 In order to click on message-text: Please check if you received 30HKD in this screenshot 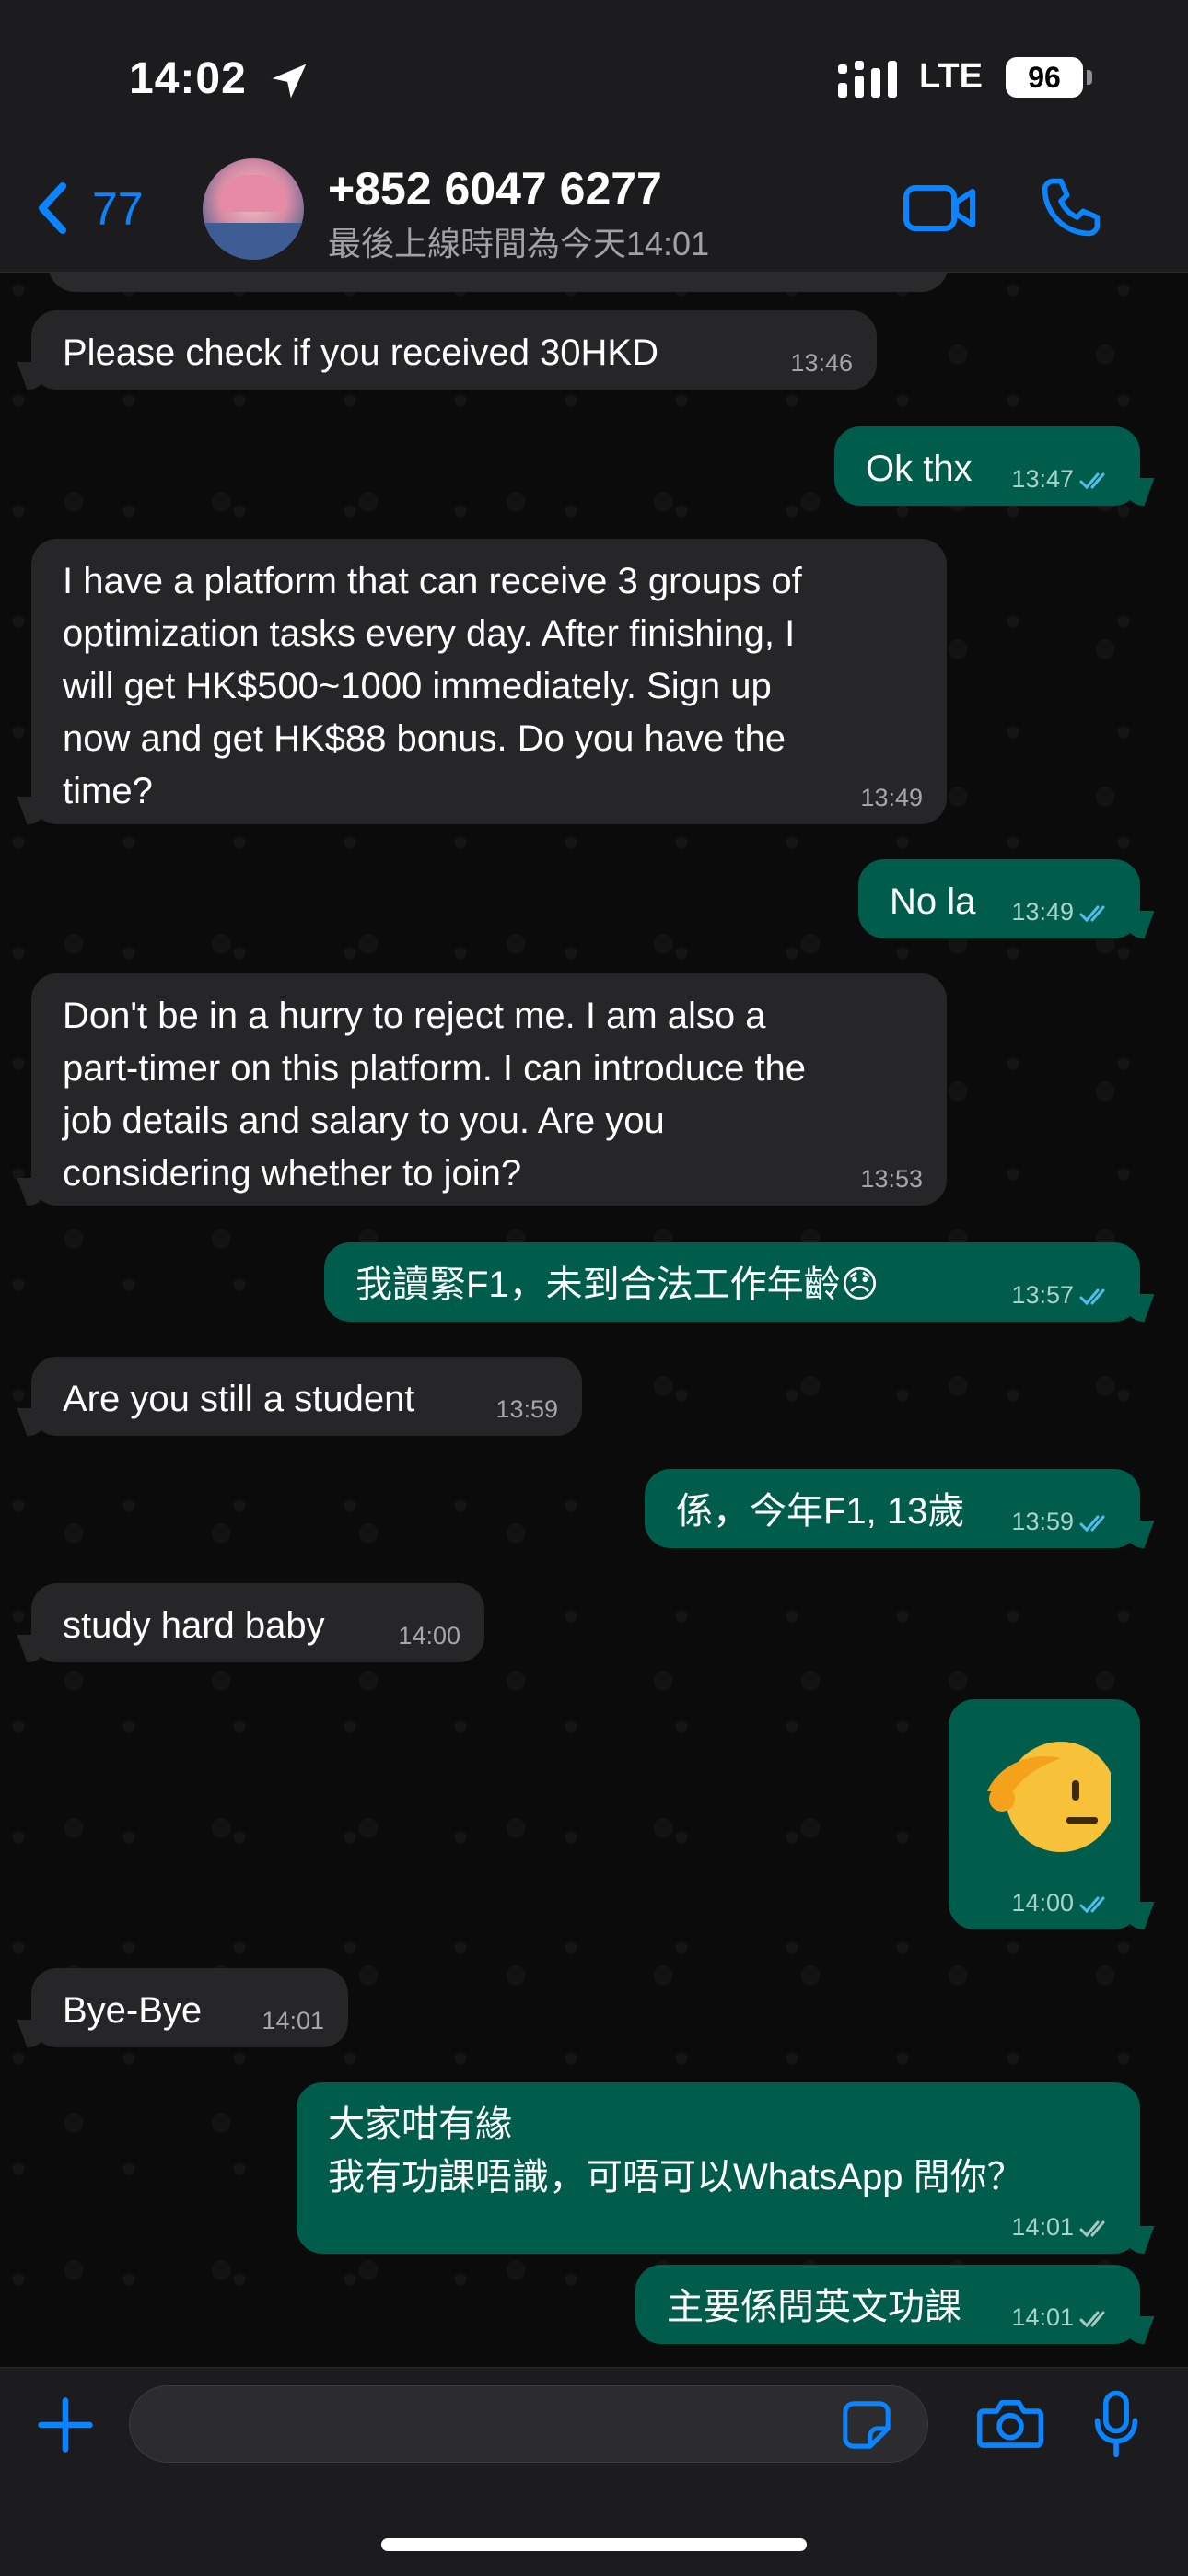, I will do `click(360, 352)`.